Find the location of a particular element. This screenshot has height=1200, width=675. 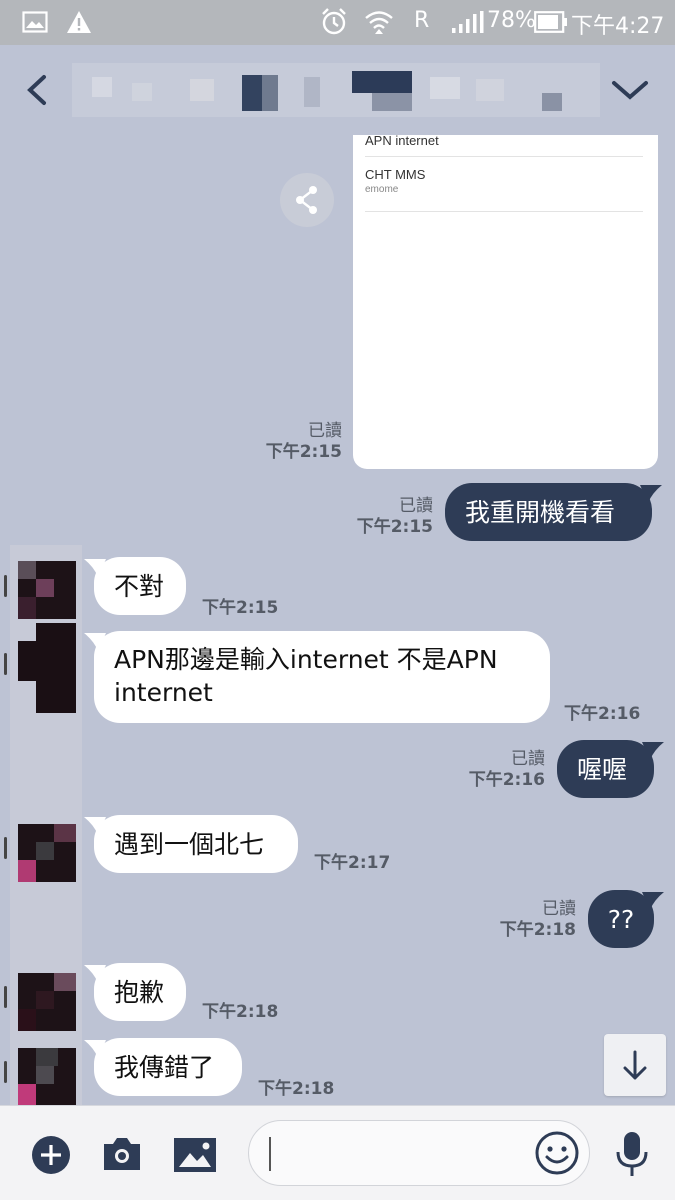

incoming-message: APN那邊是輸入internet 不是APN internet is located at coordinates (322, 677).